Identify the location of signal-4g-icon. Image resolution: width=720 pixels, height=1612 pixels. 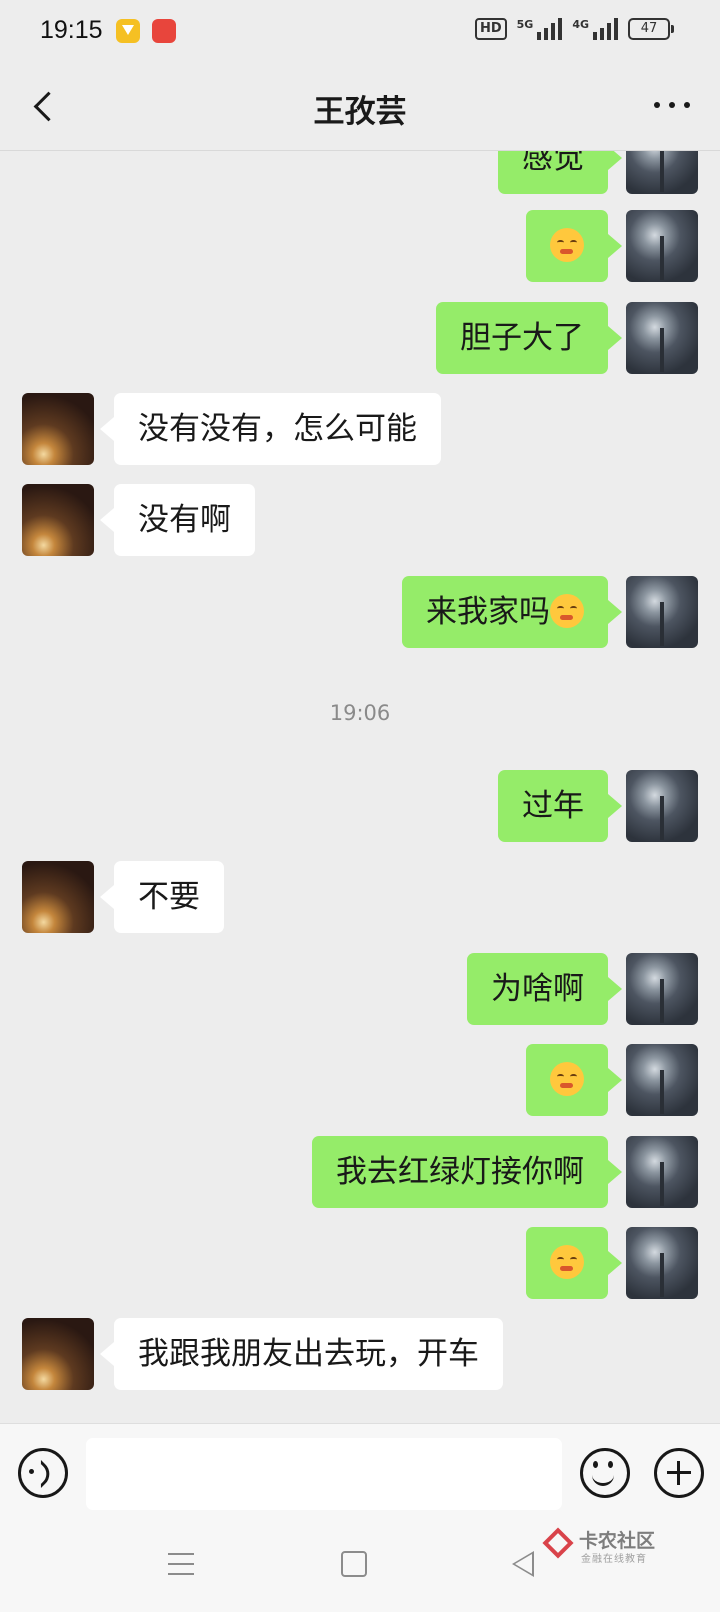
(605, 29).